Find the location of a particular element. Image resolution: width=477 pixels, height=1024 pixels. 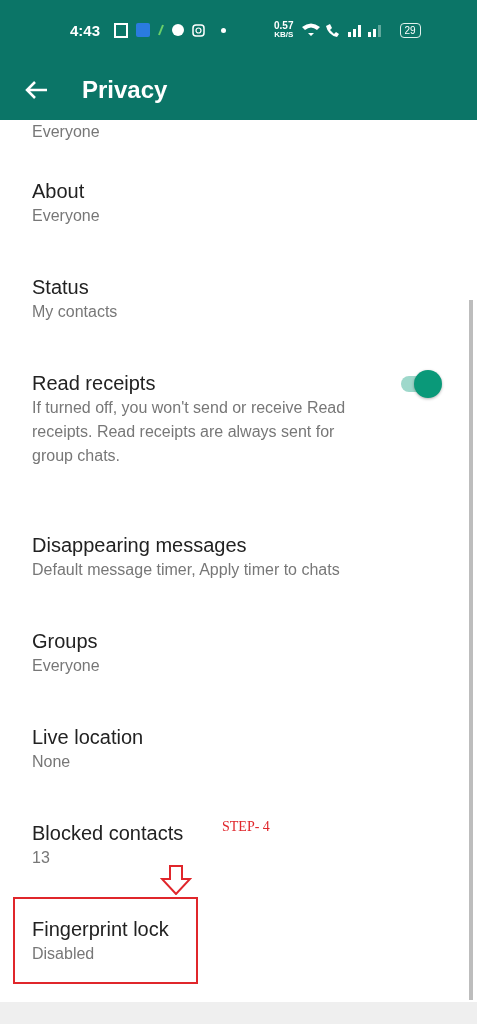

setting-title: Disappearing messages is located at coordinates (139, 545).